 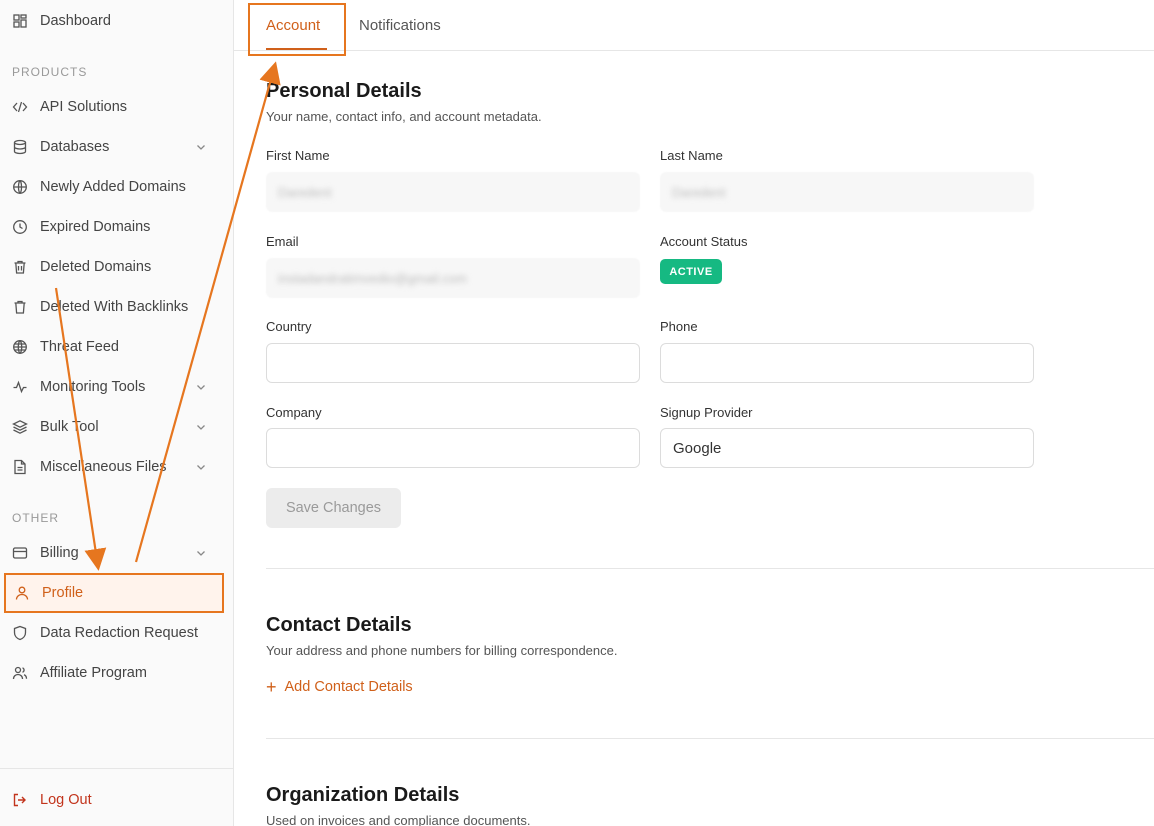 I want to click on first-name-value: Daredent, so click(x=305, y=192).